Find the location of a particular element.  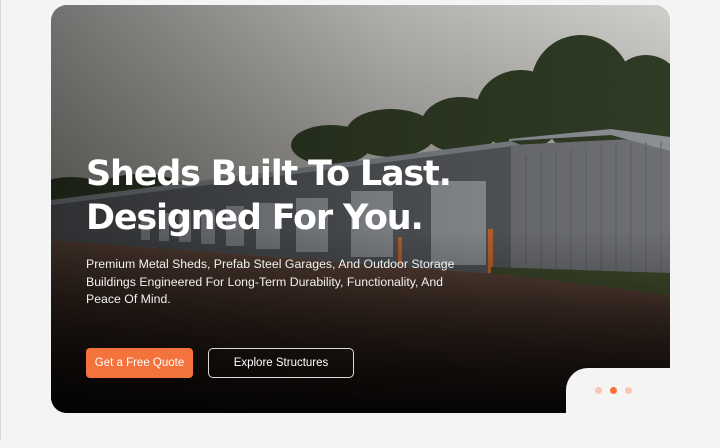

hero-headline: Sheds Built To Last. Designed For You. is located at coordinates (321, 196).